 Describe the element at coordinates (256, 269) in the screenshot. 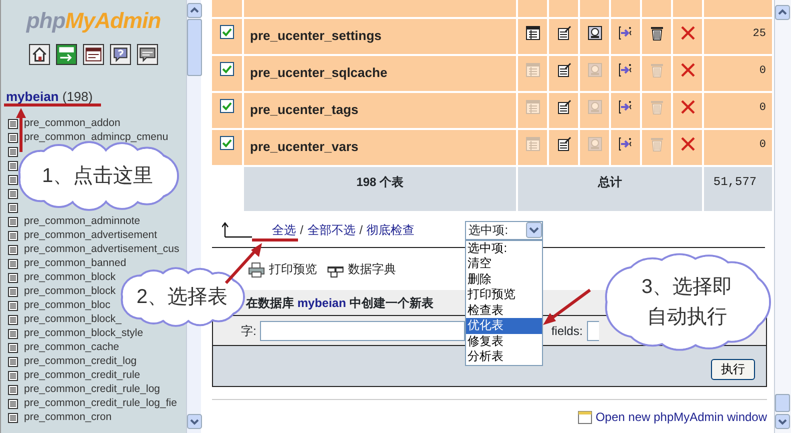

I see `printer-icon` at that location.